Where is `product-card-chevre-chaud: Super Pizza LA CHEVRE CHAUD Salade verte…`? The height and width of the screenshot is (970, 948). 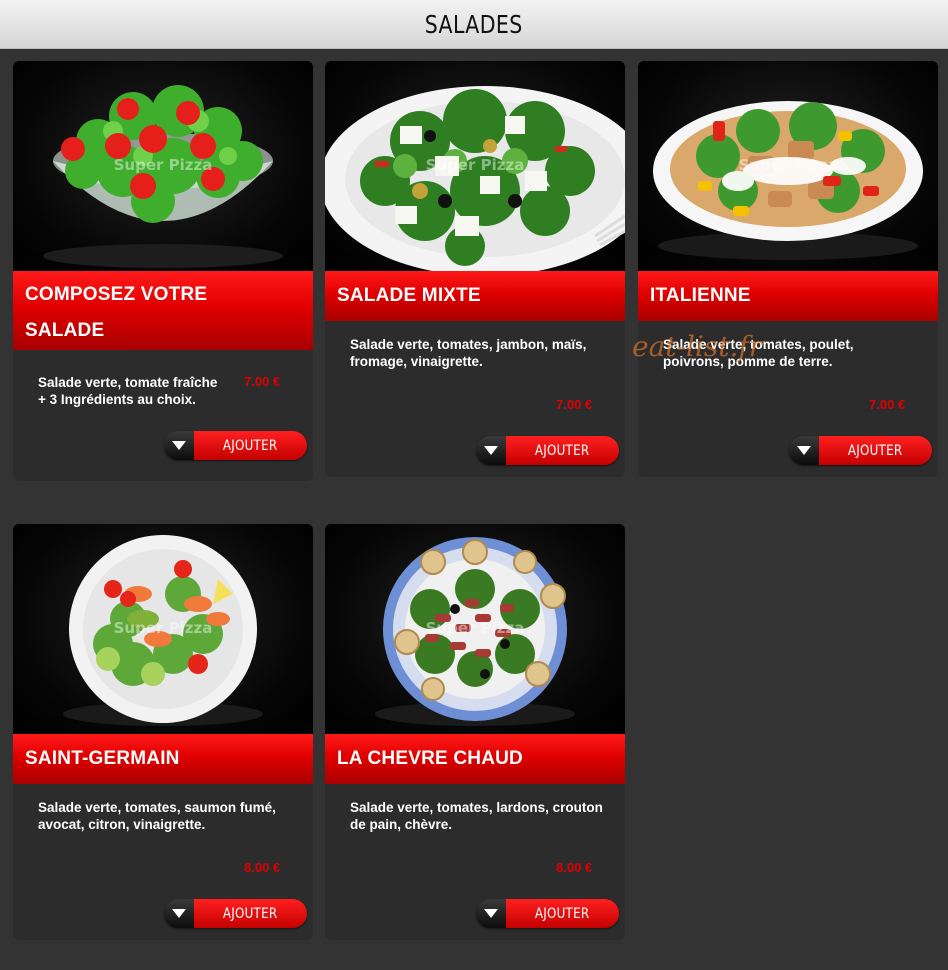
product-card-chevre-chaud: Super Pizza LA CHEVRE CHAUD Salade verte… is located at coordinates (475, 732).